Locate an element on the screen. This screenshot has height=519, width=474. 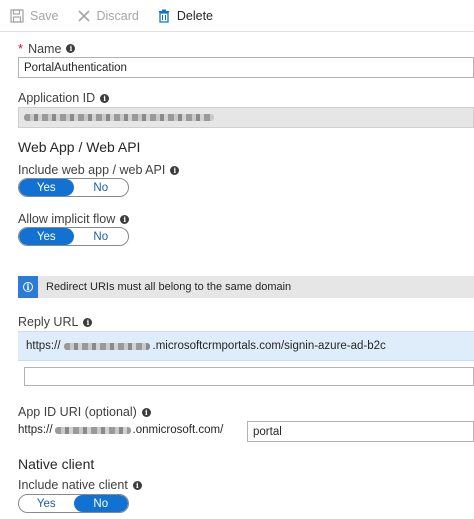
application-id-label-row: Application ID i is located at coordinates (64, 98).